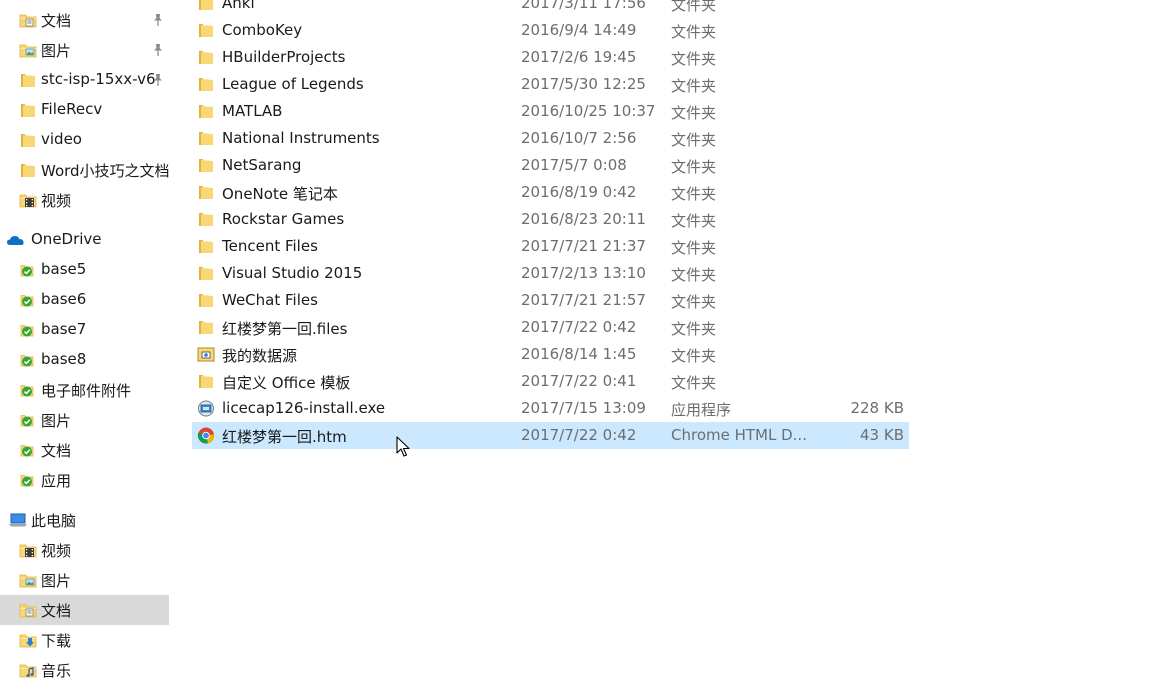  Describe the element at coordinates (284, 437) in the screenshot. I see `file-name: 红楼梦第一回.htm` at that location.